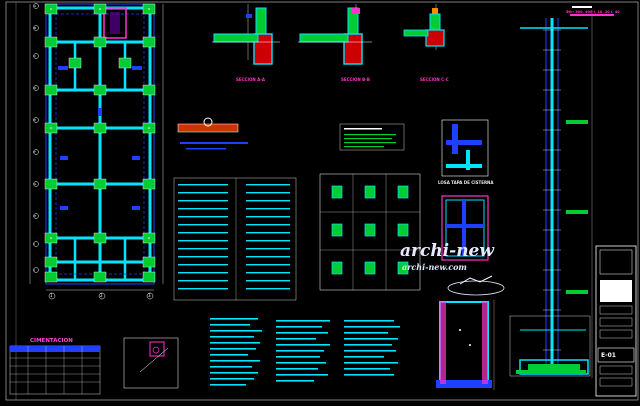  What do you see at coordinates (55, 370) in the screenshot?
I see `foundation-table` at bounding box center [55, 370].